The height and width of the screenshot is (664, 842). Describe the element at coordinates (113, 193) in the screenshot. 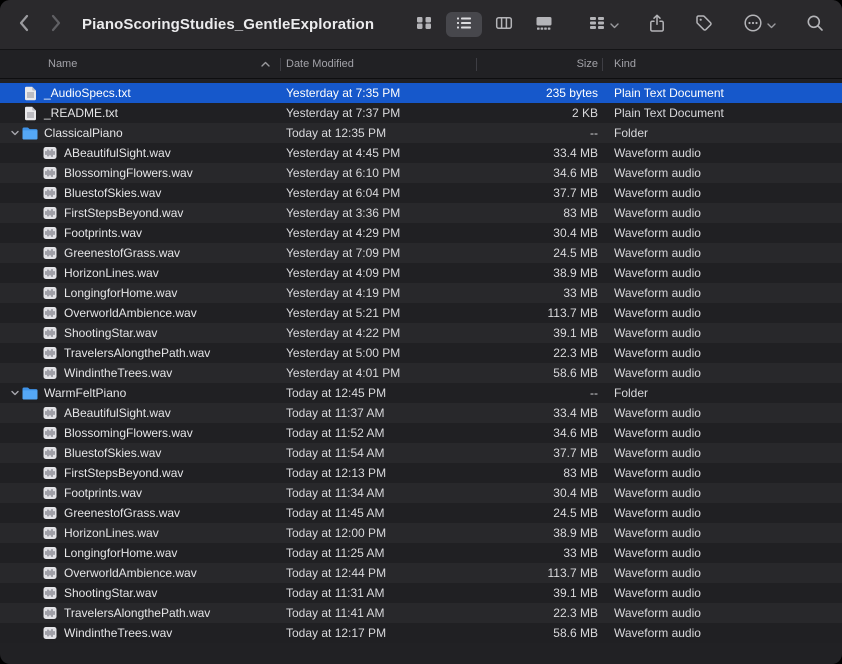

I see `file-name: BluestofSkies.wav` at that location.